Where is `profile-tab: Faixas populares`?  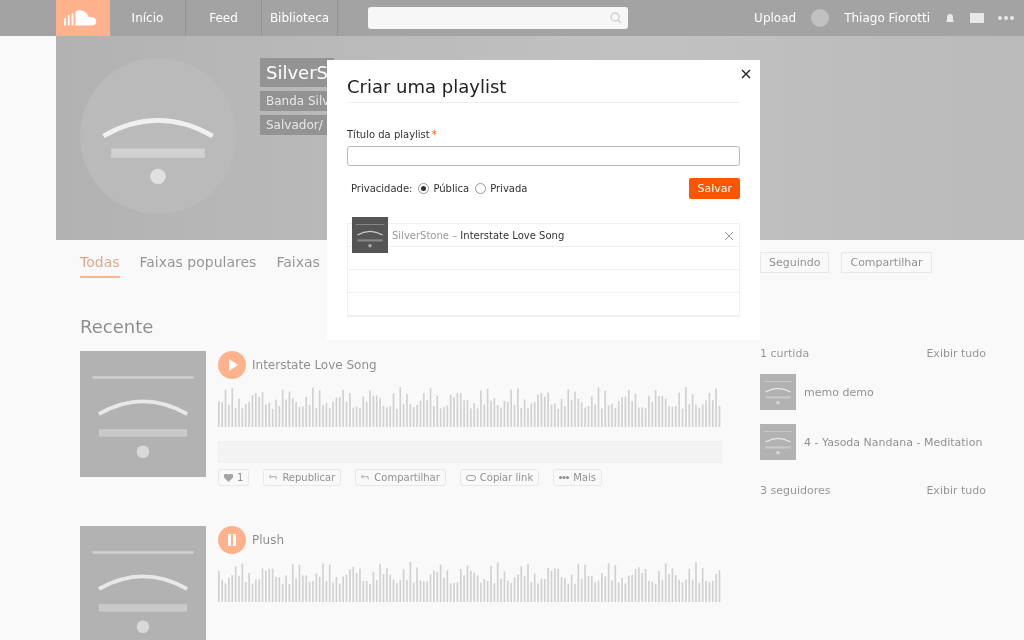
profile-tab: Faixas populares is located at coordinates (198, 266).